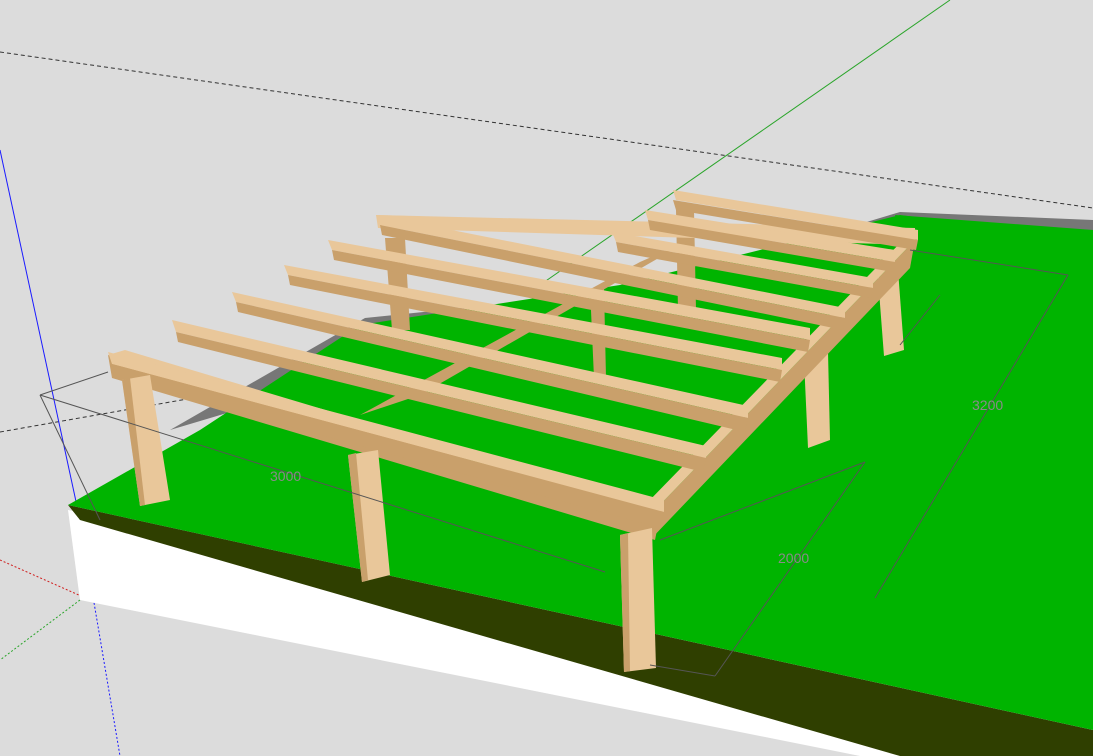 This screenshot has width=1093, height=756. I want to click on dimension-label-depth: 3200, so click(987, 405).